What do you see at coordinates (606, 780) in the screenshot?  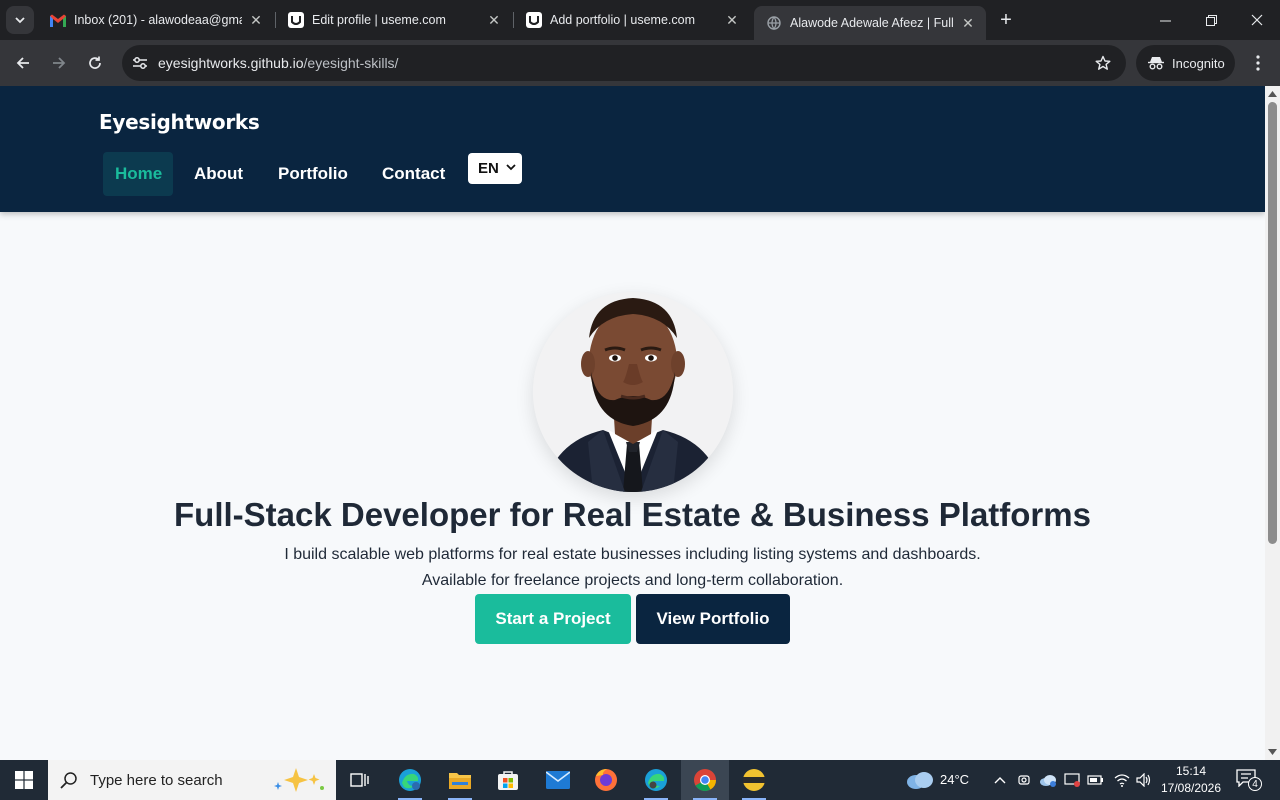 I see `taskbar-firefox` at bounding box center [606, 780].